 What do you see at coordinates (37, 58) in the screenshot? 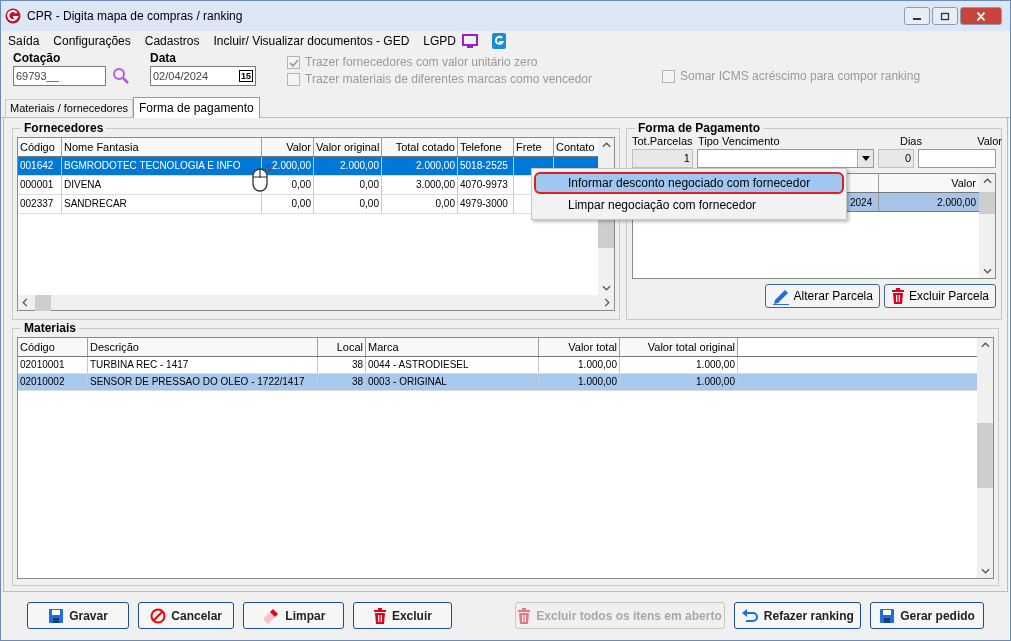
I see `field-label: Cotação` at bounding box center [37, 58].